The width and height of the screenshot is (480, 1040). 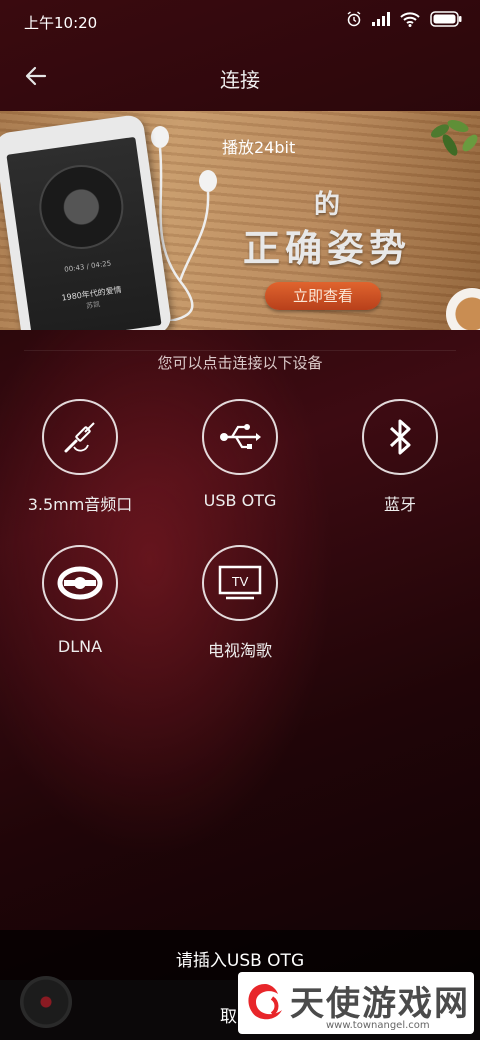 I want to click on alarm-icon, so click(x=354, y=19).